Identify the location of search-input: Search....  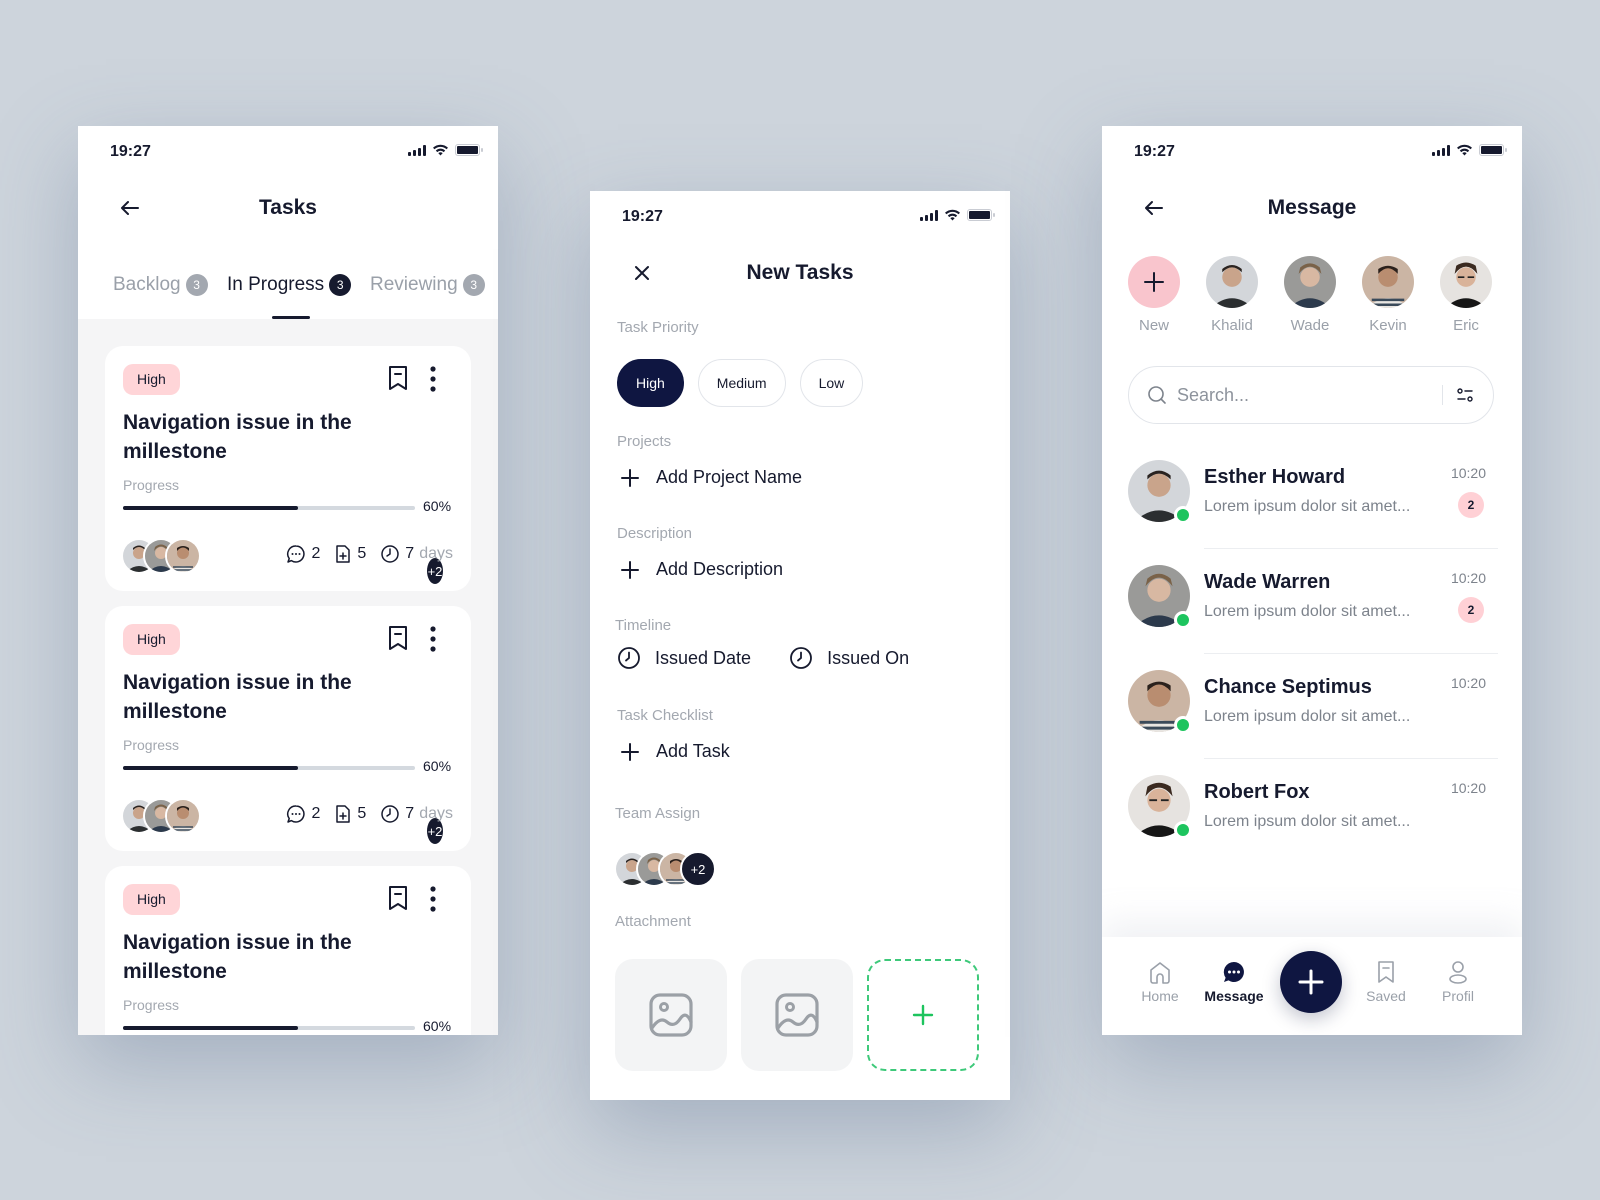
(1311, 395).